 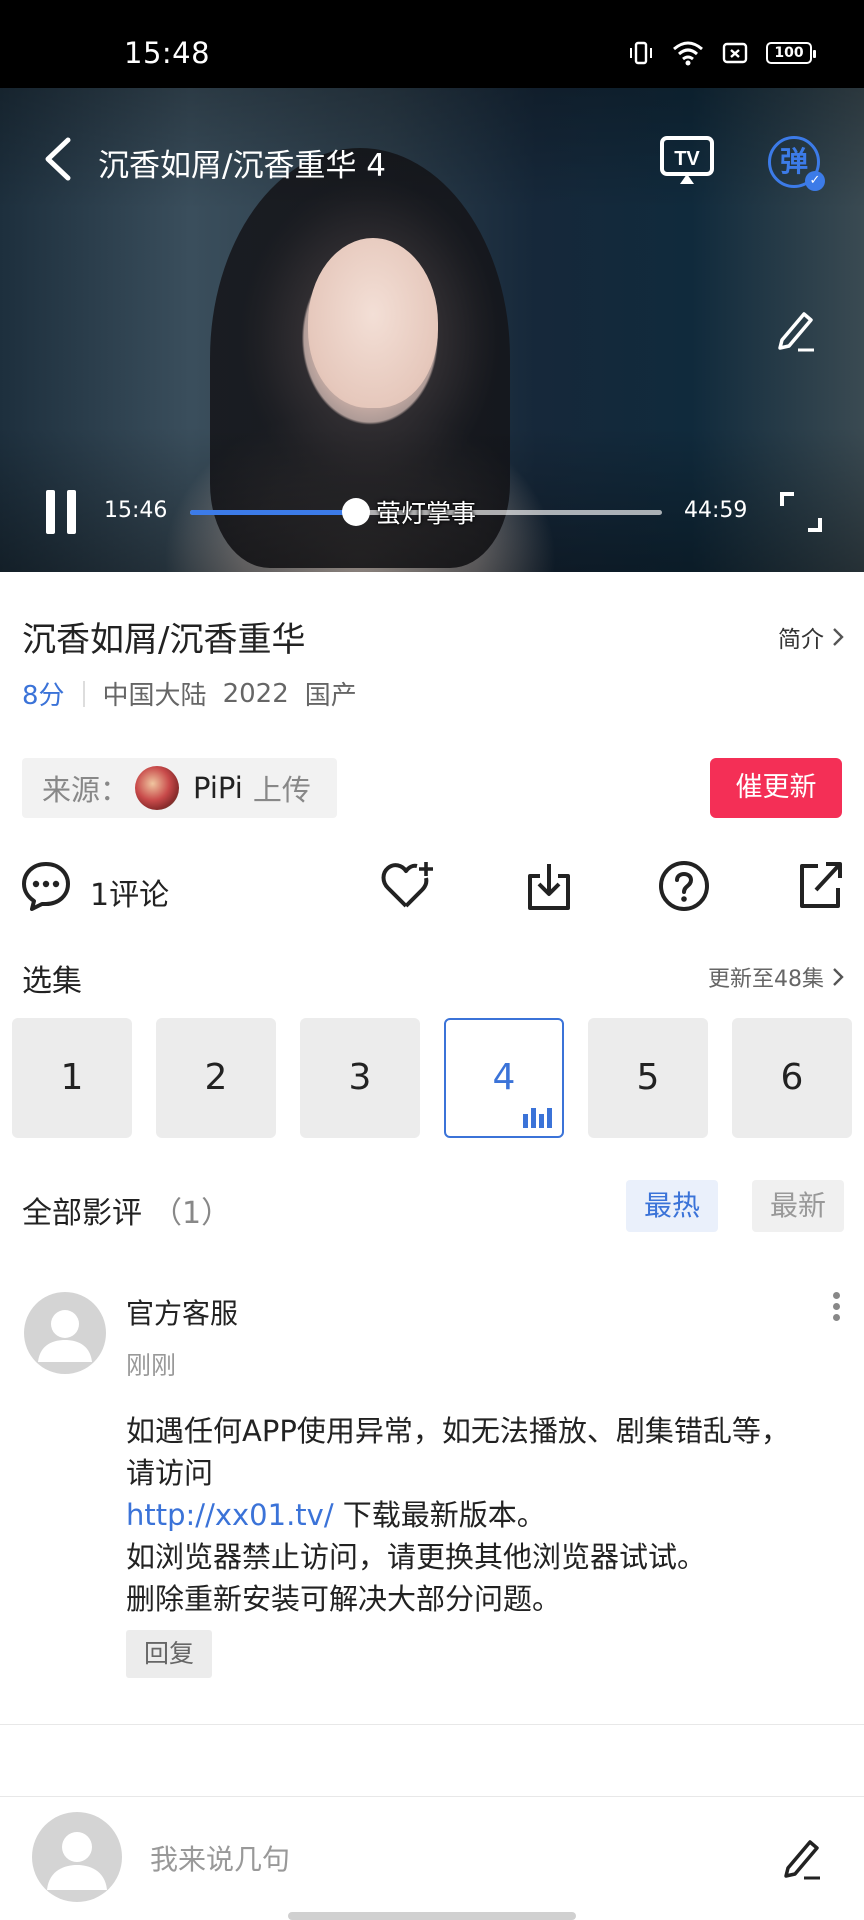 I want to click on episode-label: 3, so click(x=360, y=1077).